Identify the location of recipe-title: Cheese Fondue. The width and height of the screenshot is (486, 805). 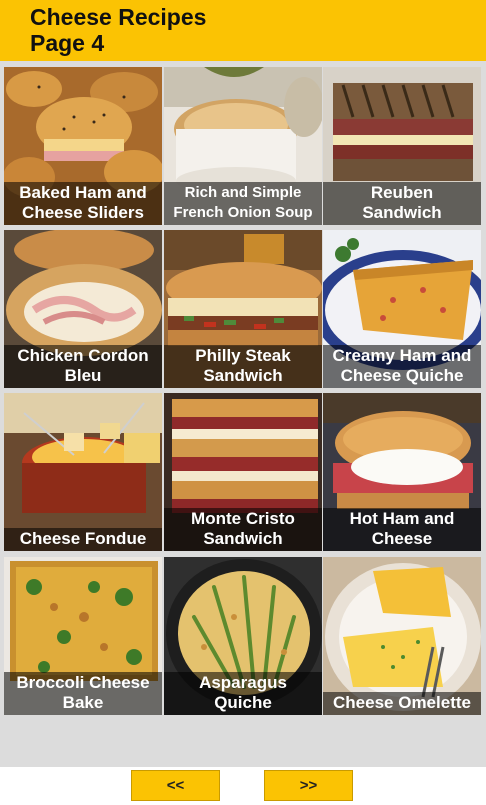
(83, 539).